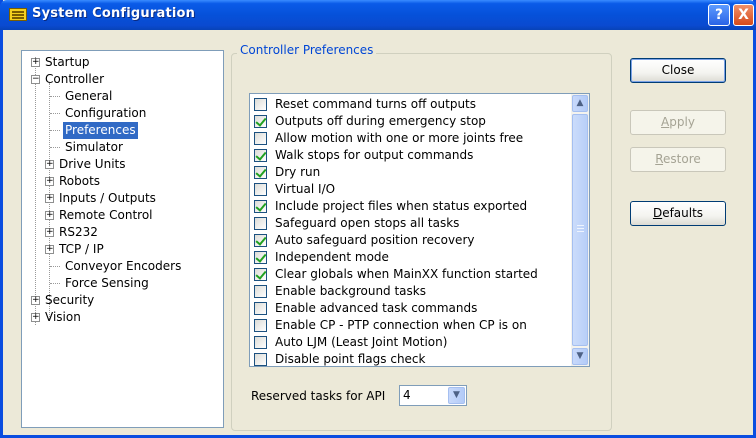 The height and width of the screenshot is (438, 756). I want to click on option-label: Enable background tasks, so click(350, 291).